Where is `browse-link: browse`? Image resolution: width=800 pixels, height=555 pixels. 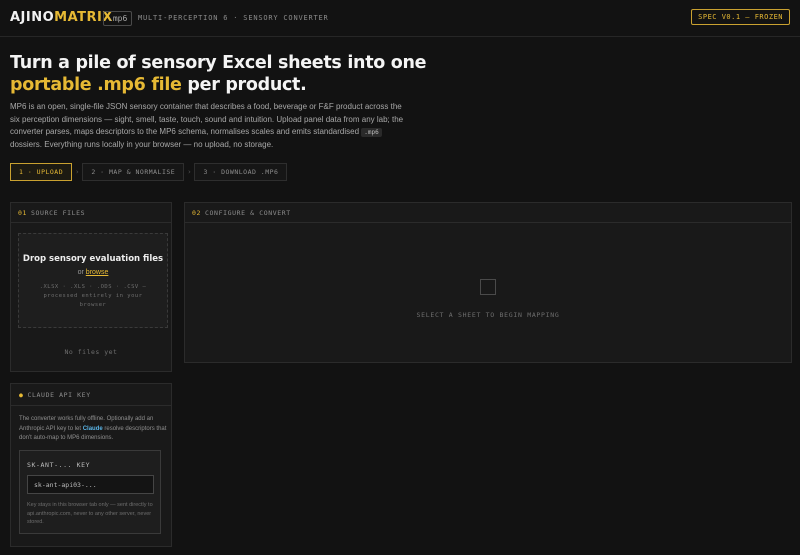 browse-link: browse is located at coordinates (97, 272).